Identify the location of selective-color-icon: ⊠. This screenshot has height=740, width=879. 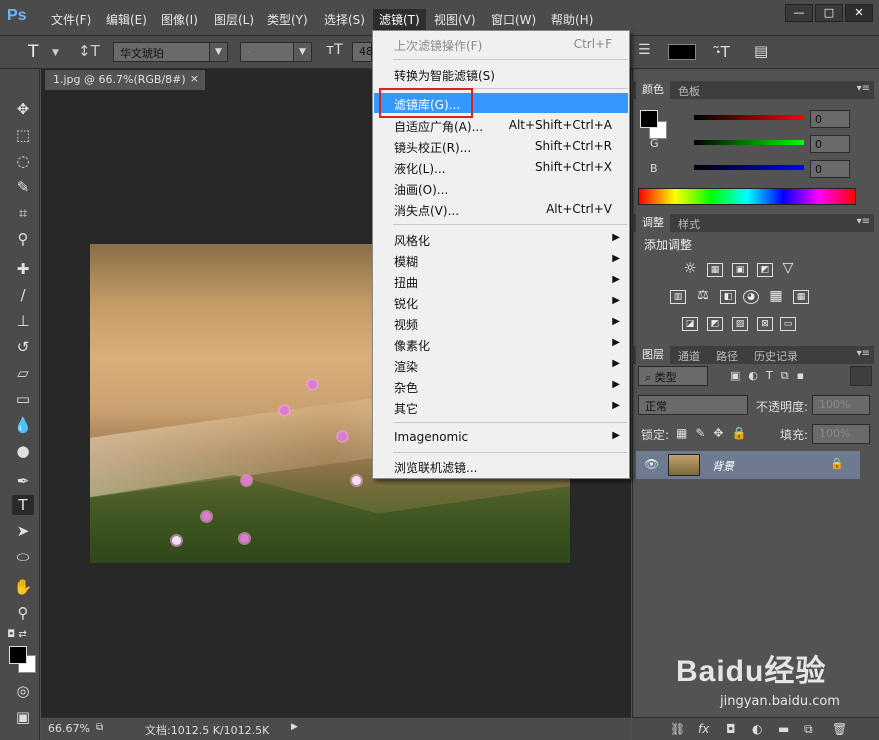
(765, 324).